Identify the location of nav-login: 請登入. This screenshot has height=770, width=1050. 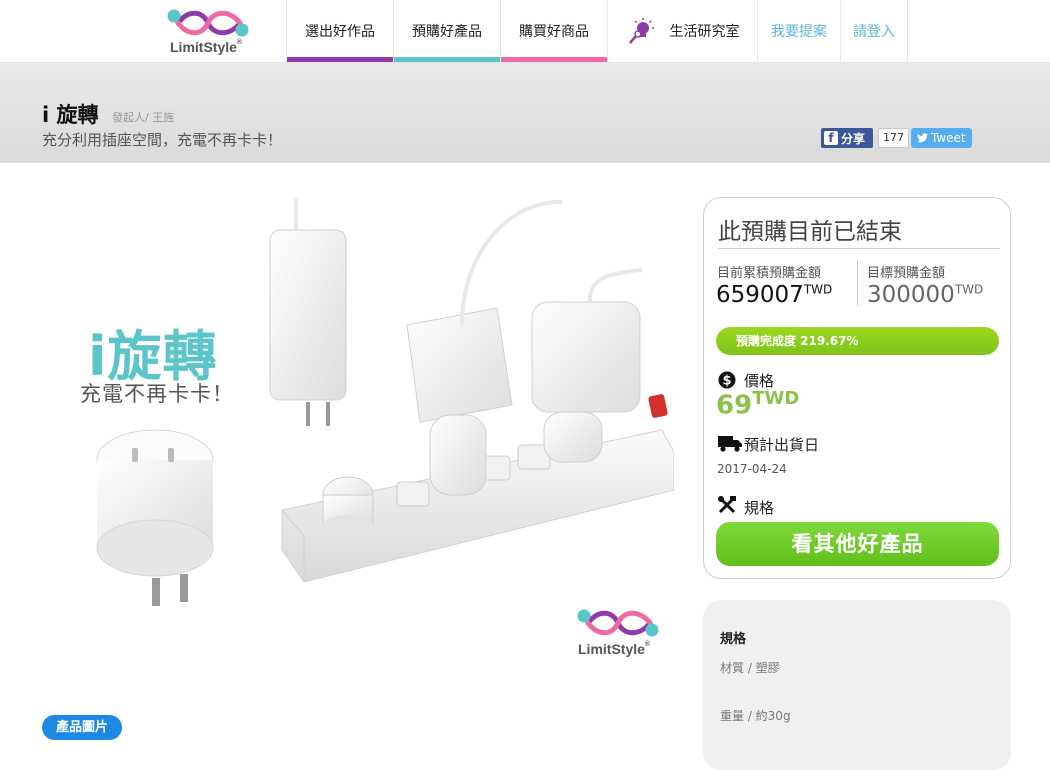
(874, 31).